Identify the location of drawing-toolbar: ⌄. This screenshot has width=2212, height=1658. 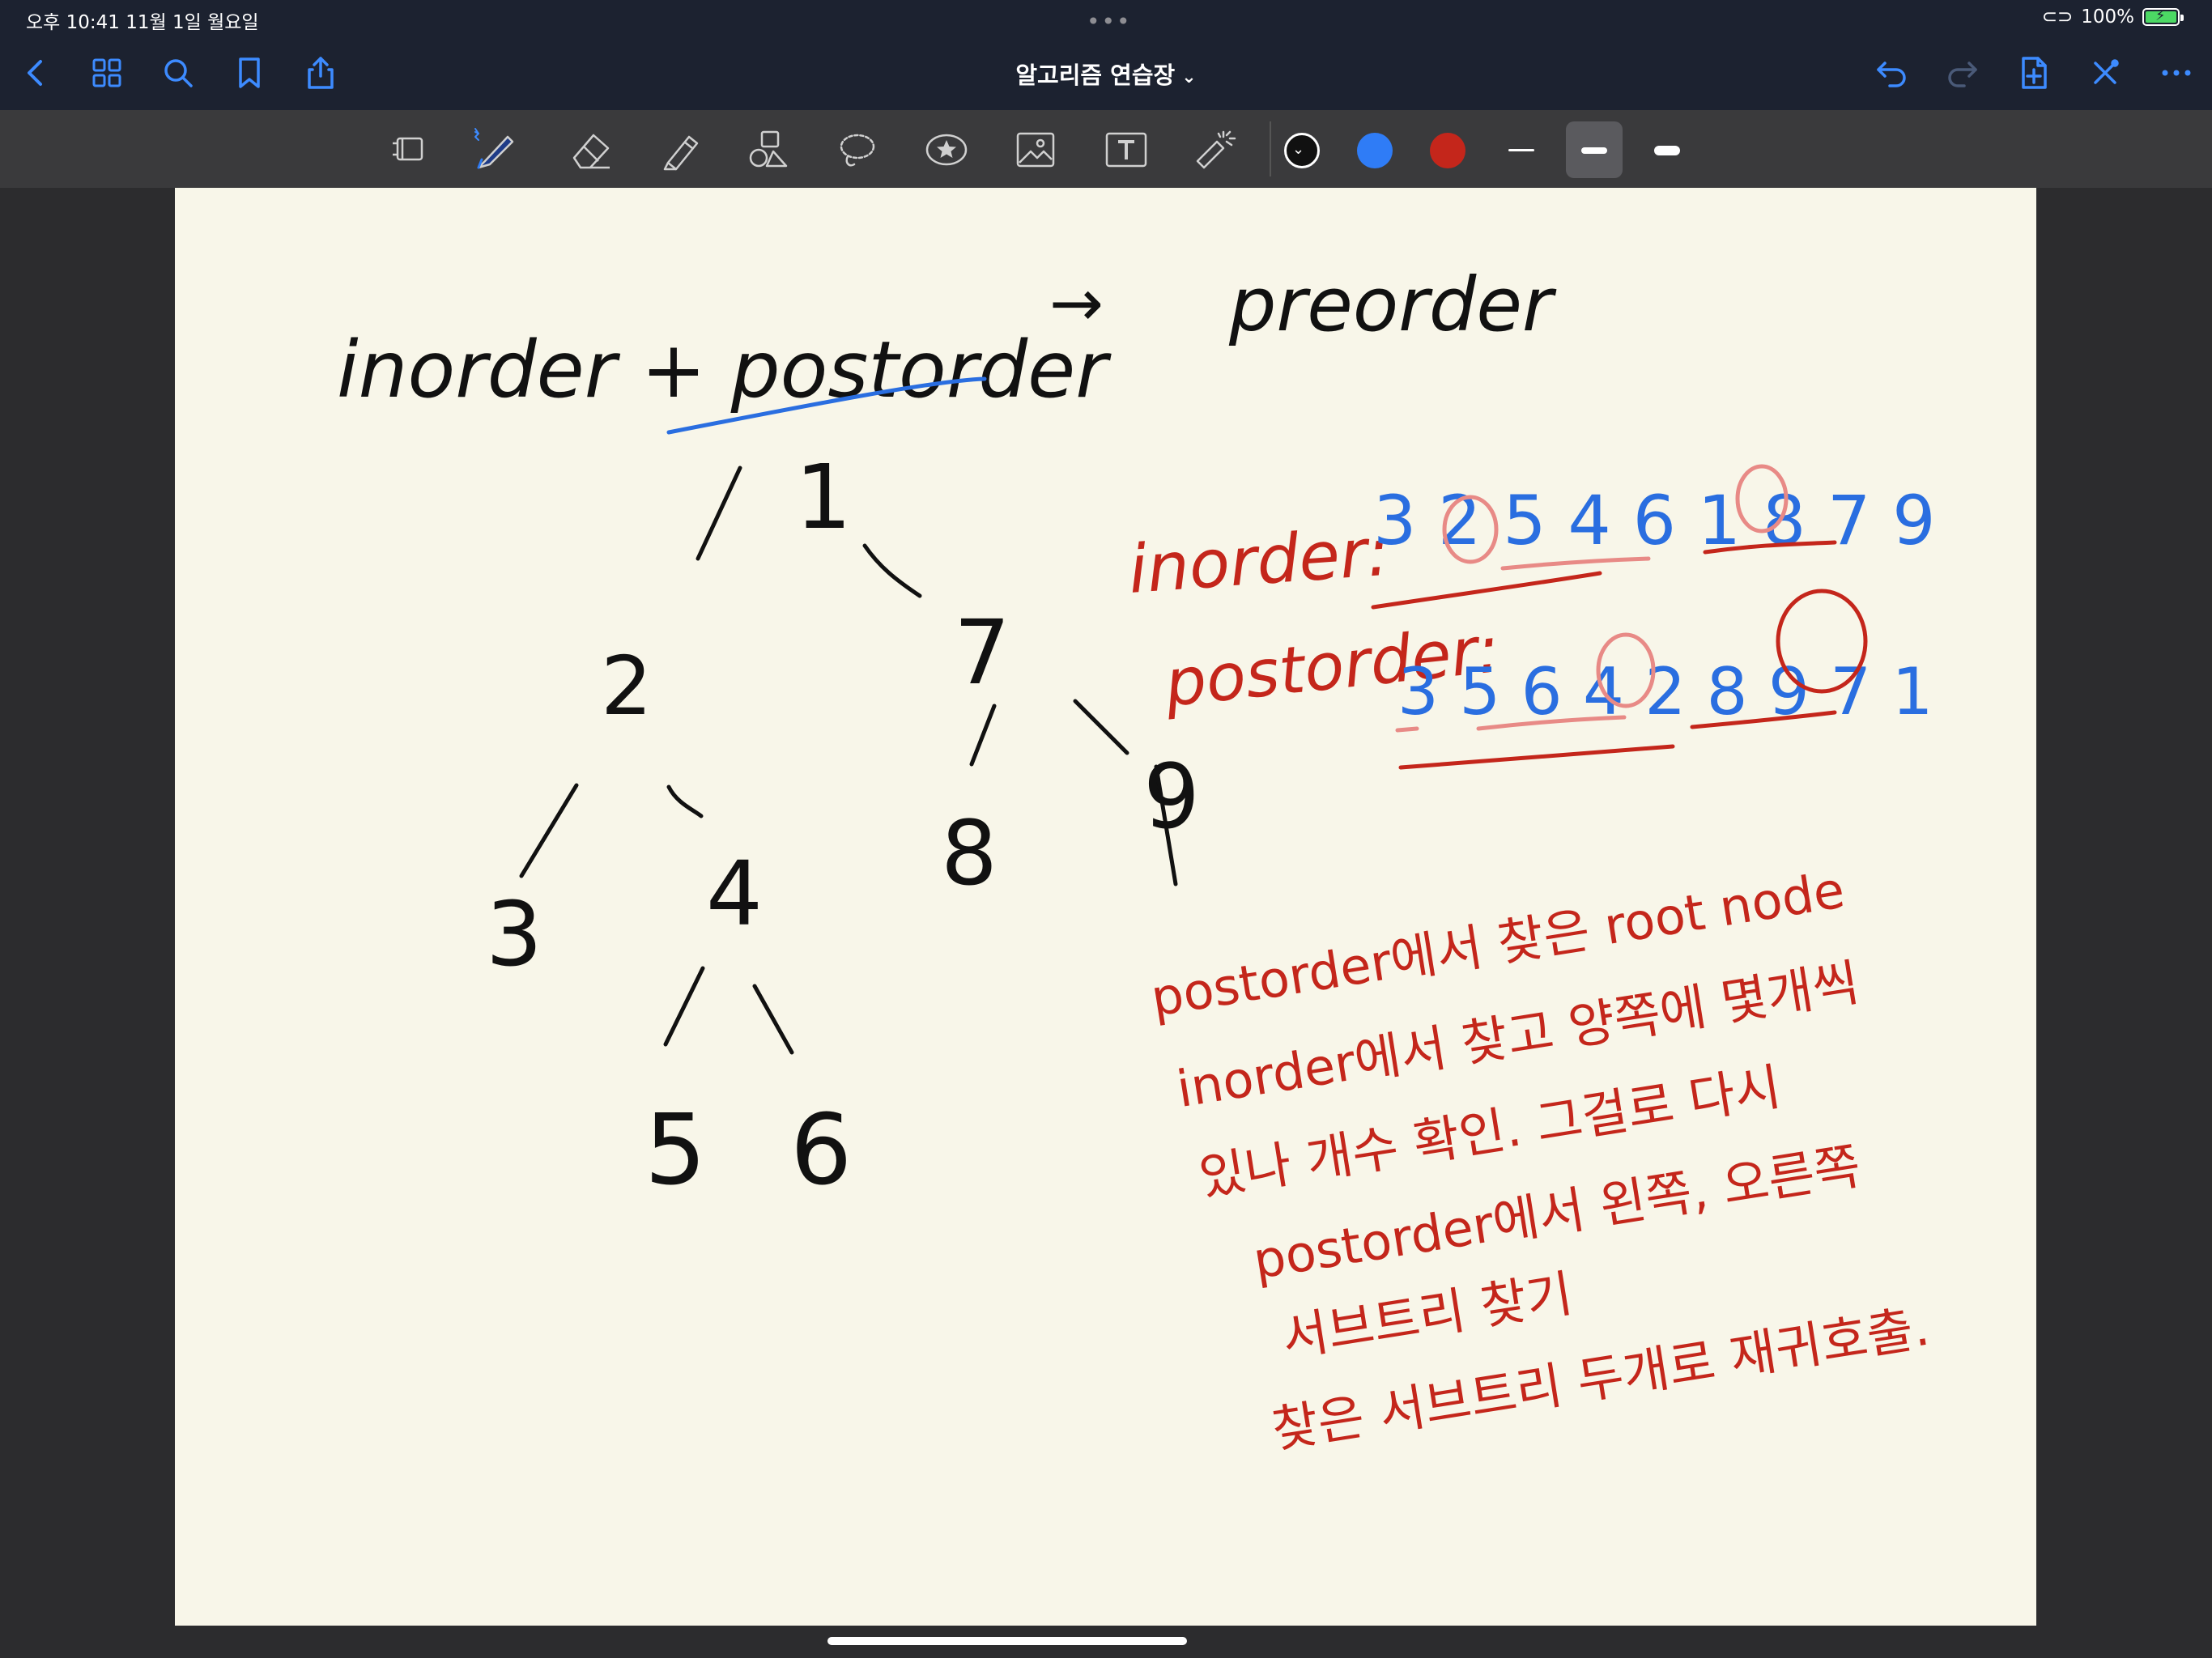
(1106, 149).